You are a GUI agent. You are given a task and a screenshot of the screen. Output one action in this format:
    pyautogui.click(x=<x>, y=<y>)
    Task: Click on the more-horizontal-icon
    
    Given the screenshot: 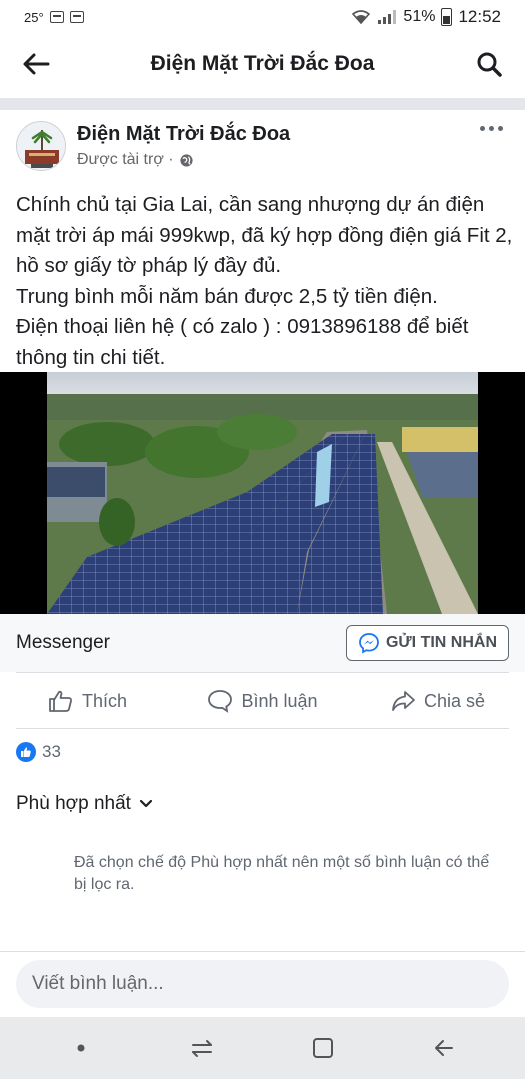 What is the action you would take?
    pyautogui.click(x=482, y=128)
    